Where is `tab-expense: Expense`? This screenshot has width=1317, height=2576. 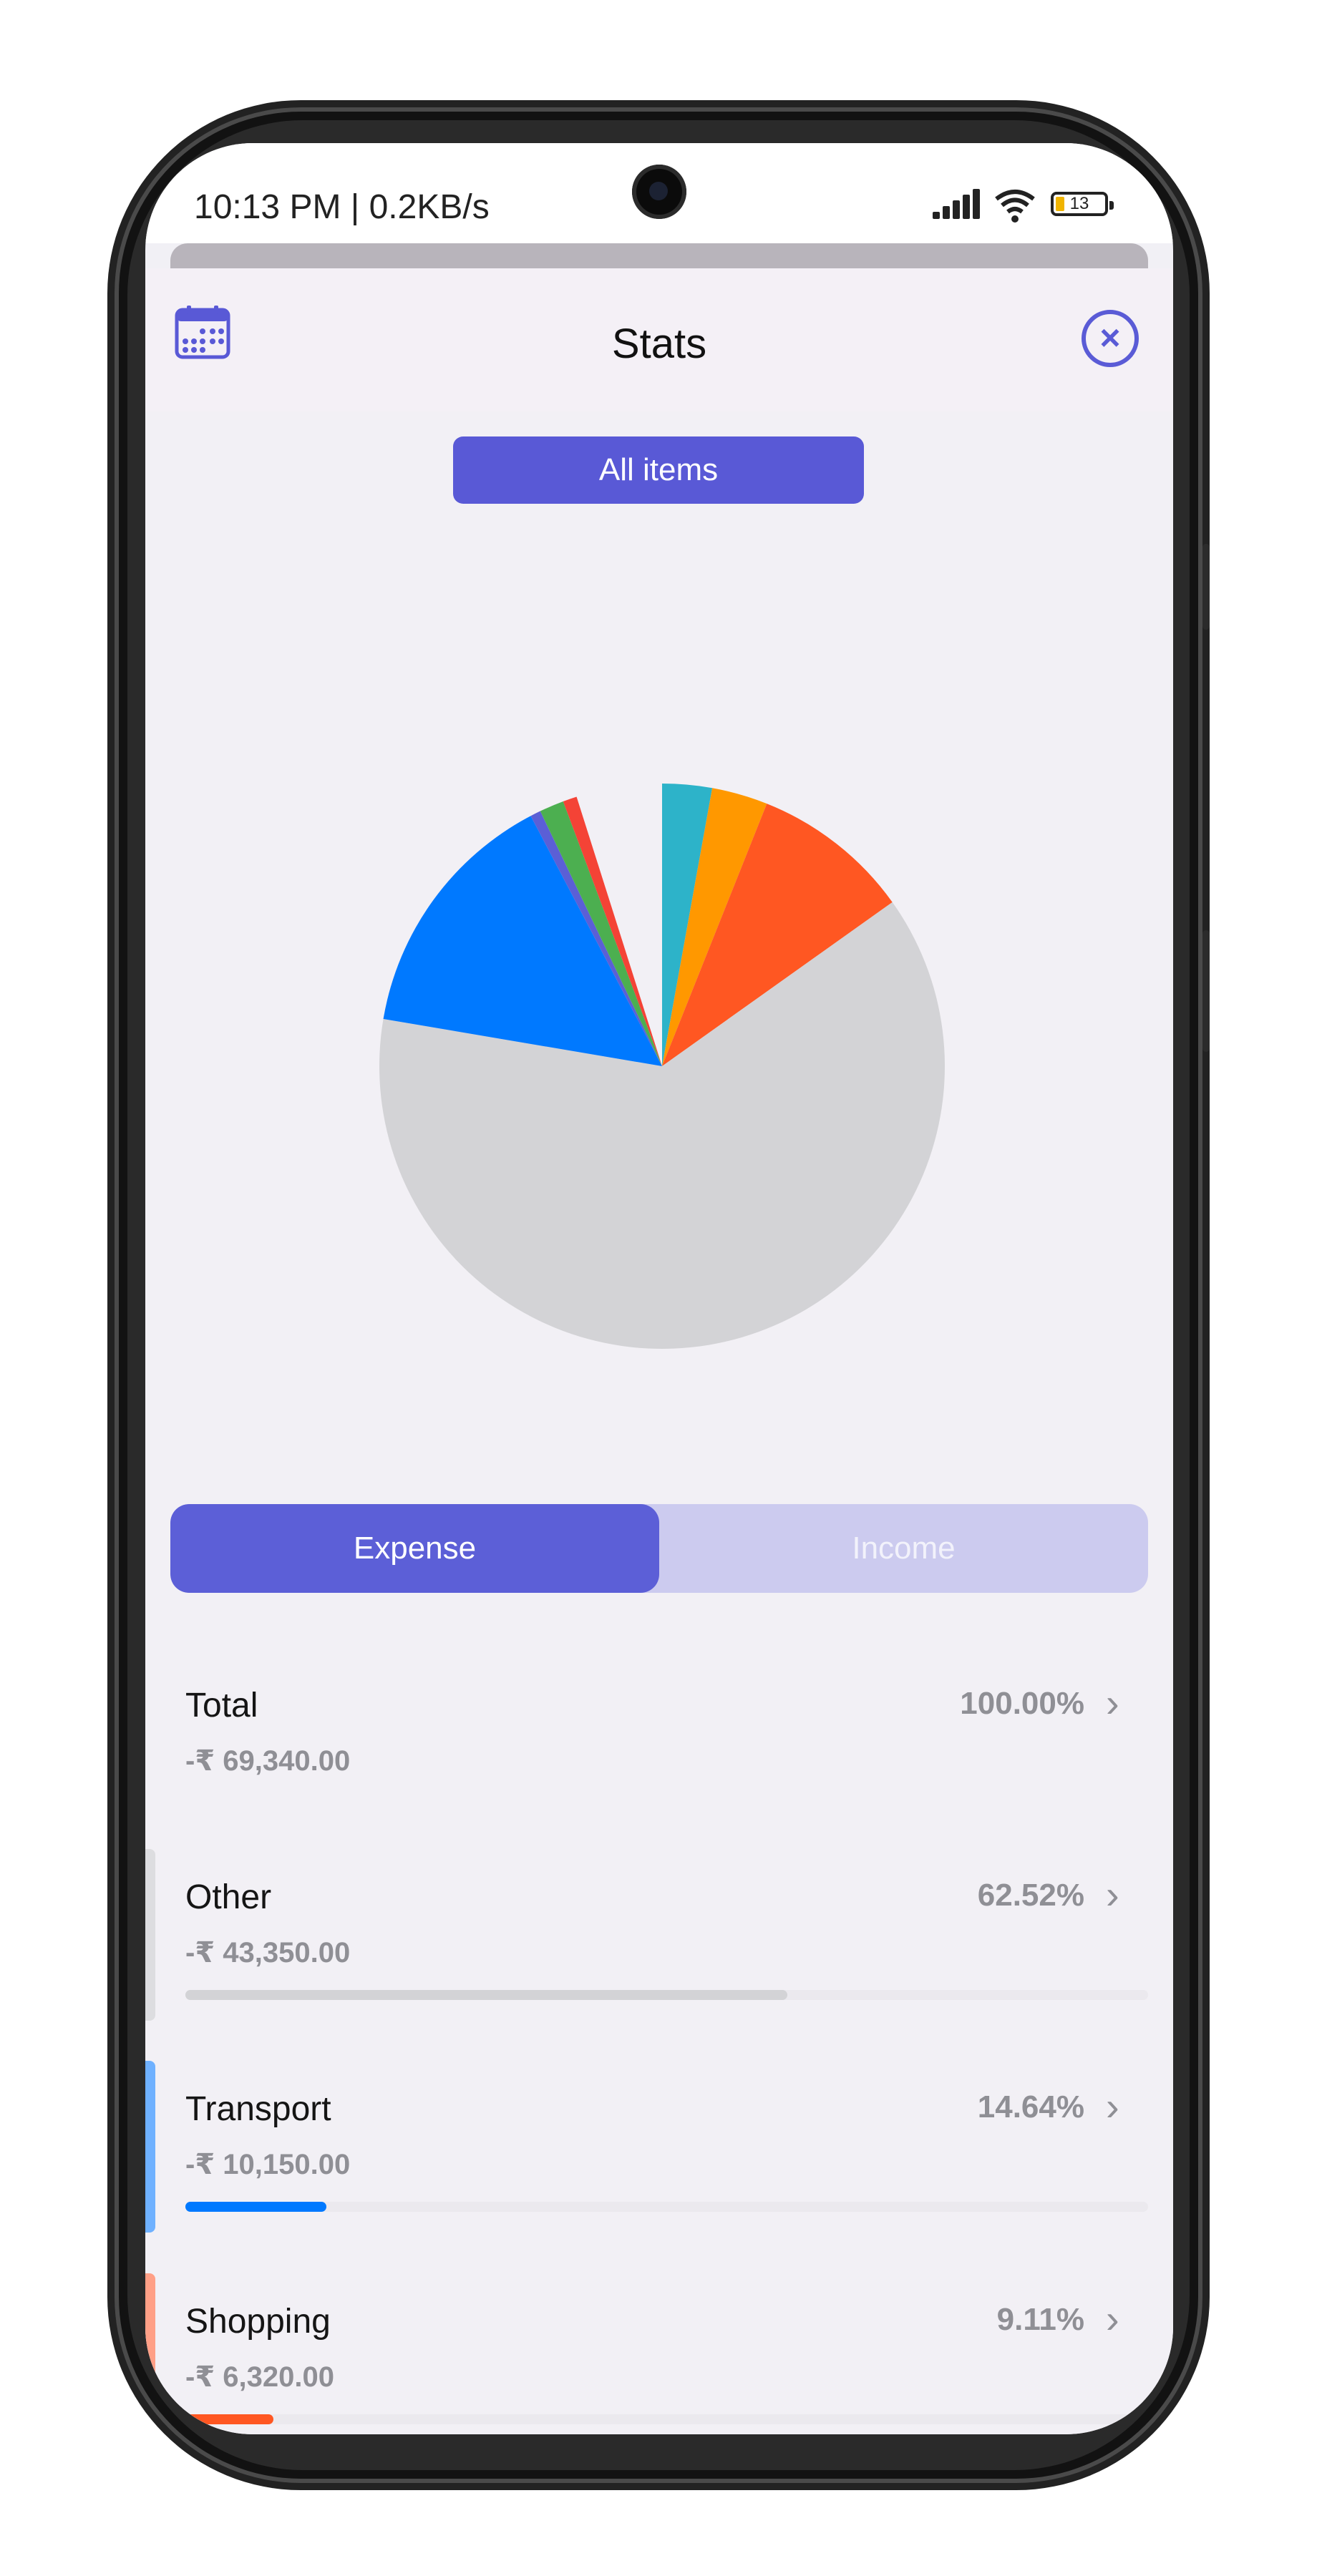 tab-expense: Expense is located at coordinates (414, 1548).